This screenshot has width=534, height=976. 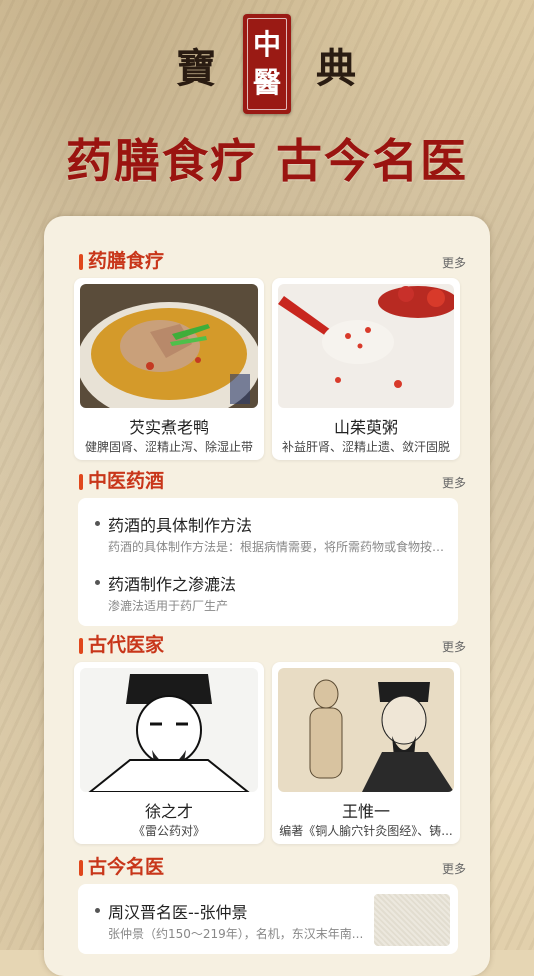 What do you see at coordinates (168, 811) in the screenshot?
I see `doctor-name: 徐之才` at bounding box center [168, 811].